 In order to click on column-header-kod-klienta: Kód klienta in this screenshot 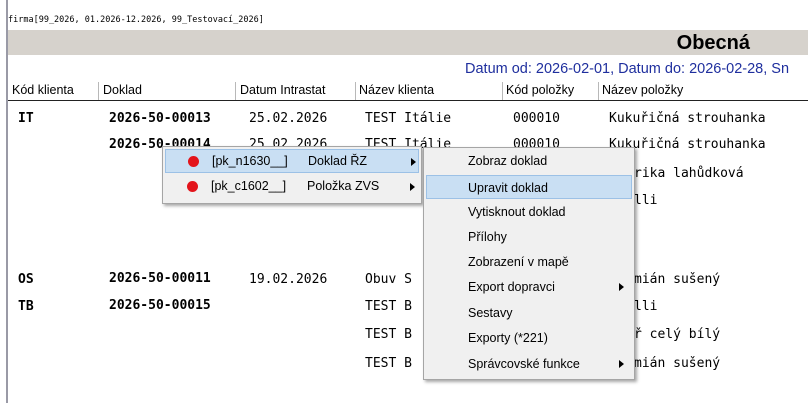, I will do `click(43, 91)`.